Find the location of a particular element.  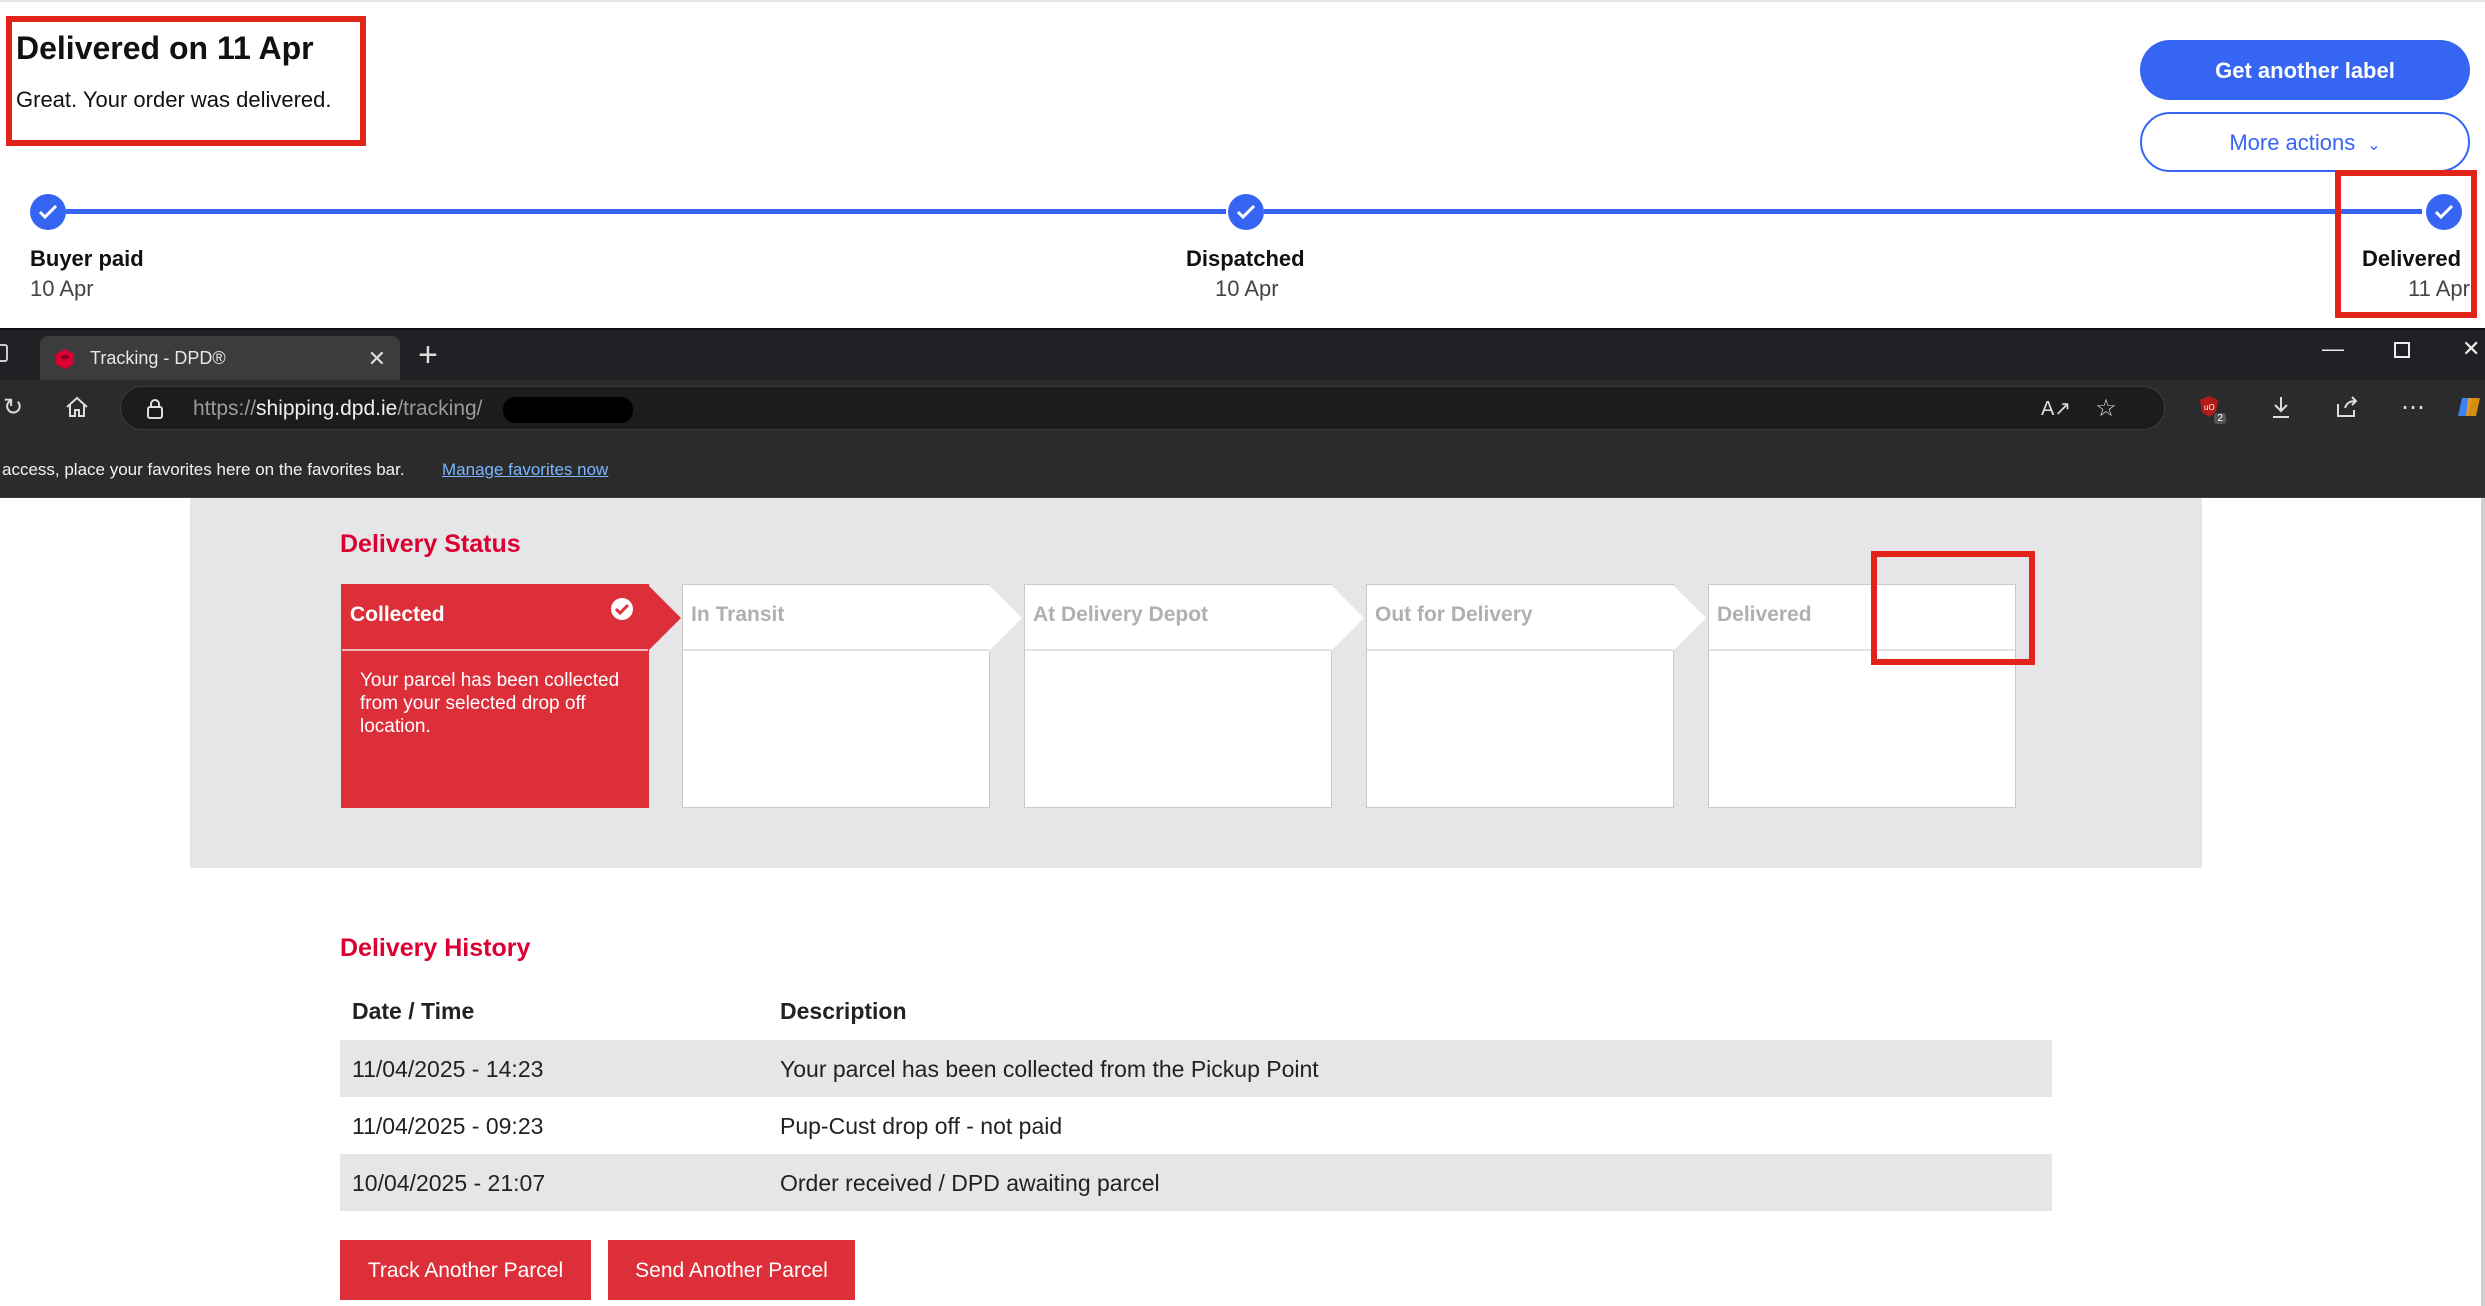

get-another-label-button: Get another label is located at coordinates (2305, 70).